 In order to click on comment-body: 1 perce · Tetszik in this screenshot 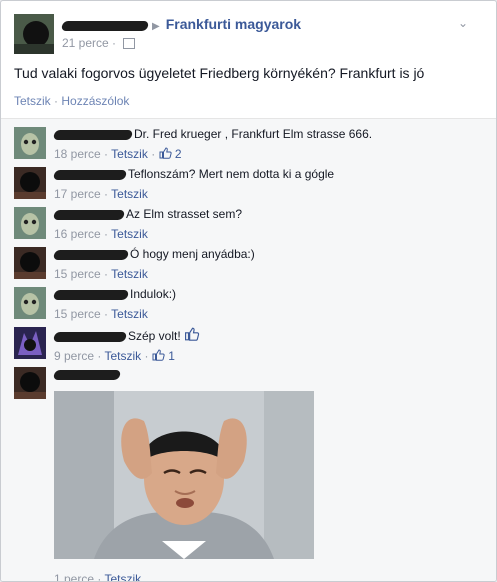, I will do `click(264, 574)`.